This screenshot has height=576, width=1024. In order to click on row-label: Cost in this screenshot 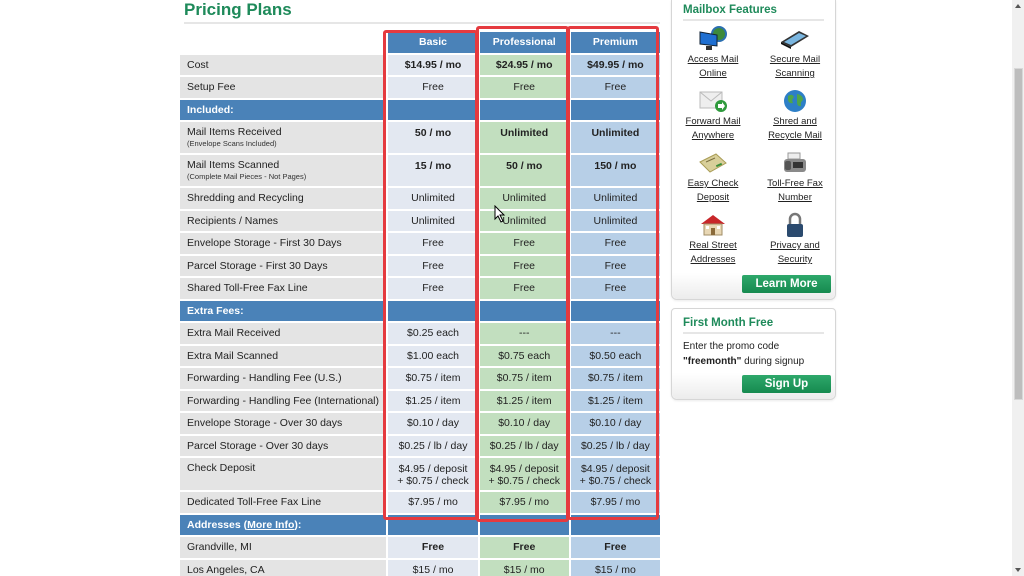, I will do `click(283, 65)`.